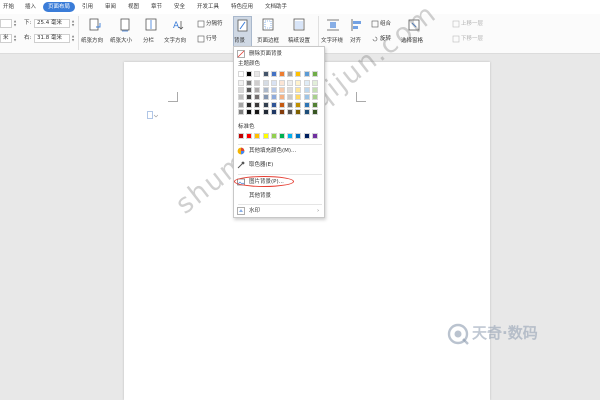 The width and height of the screenshot is (600, 400). Describe the element at coordinates (333, 25) in the screenshot. I see `wrap-text-icon` at that location.